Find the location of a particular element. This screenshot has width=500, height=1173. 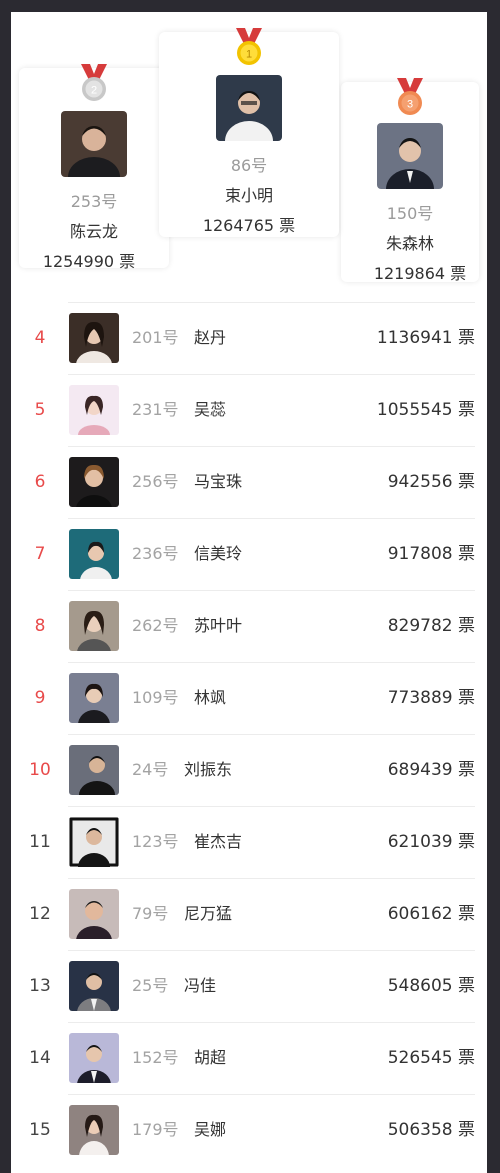

vote-count: 1254990 票 is located at coordinates (89, 261).